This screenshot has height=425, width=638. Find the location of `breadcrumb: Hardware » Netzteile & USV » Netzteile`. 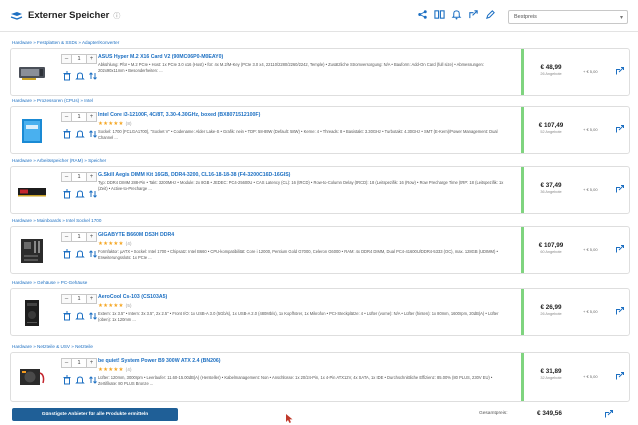

breadcrumb: Hardware » Netzteile & USV » Netzteile is located at coordinates (52, 346).